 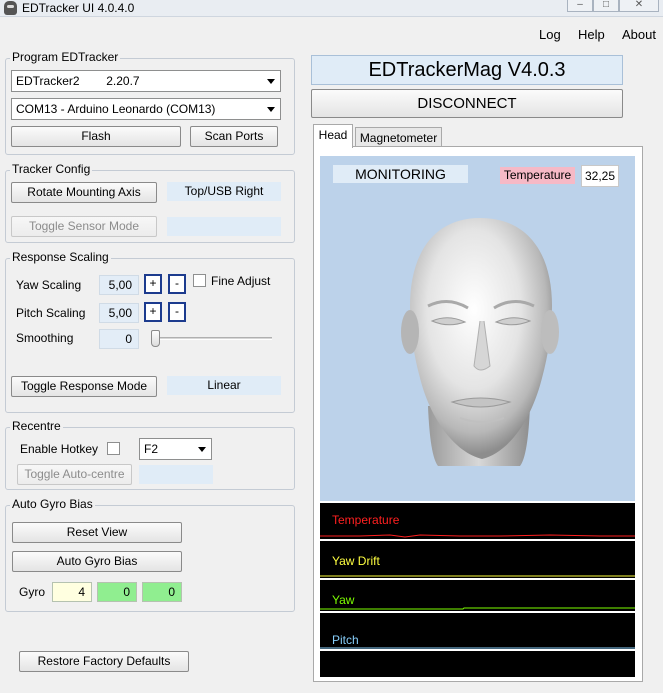 I want to click on temperature-graph: Temperature, so click(x=477, y=521).